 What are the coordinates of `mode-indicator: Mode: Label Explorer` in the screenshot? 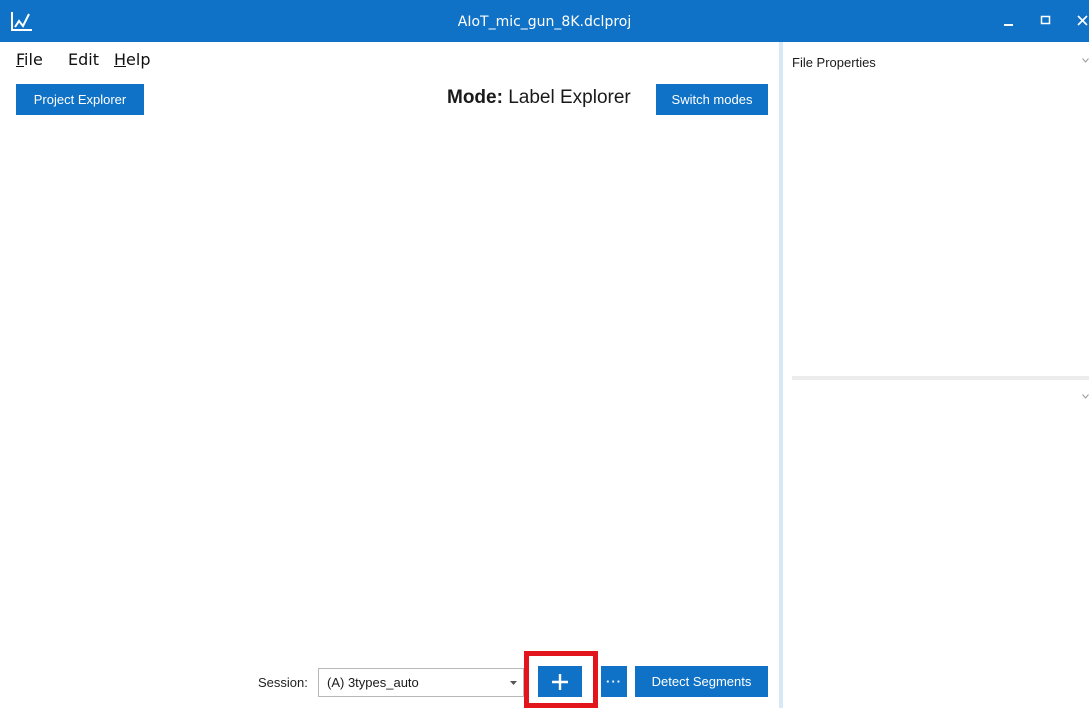 It's located at (539, 98).